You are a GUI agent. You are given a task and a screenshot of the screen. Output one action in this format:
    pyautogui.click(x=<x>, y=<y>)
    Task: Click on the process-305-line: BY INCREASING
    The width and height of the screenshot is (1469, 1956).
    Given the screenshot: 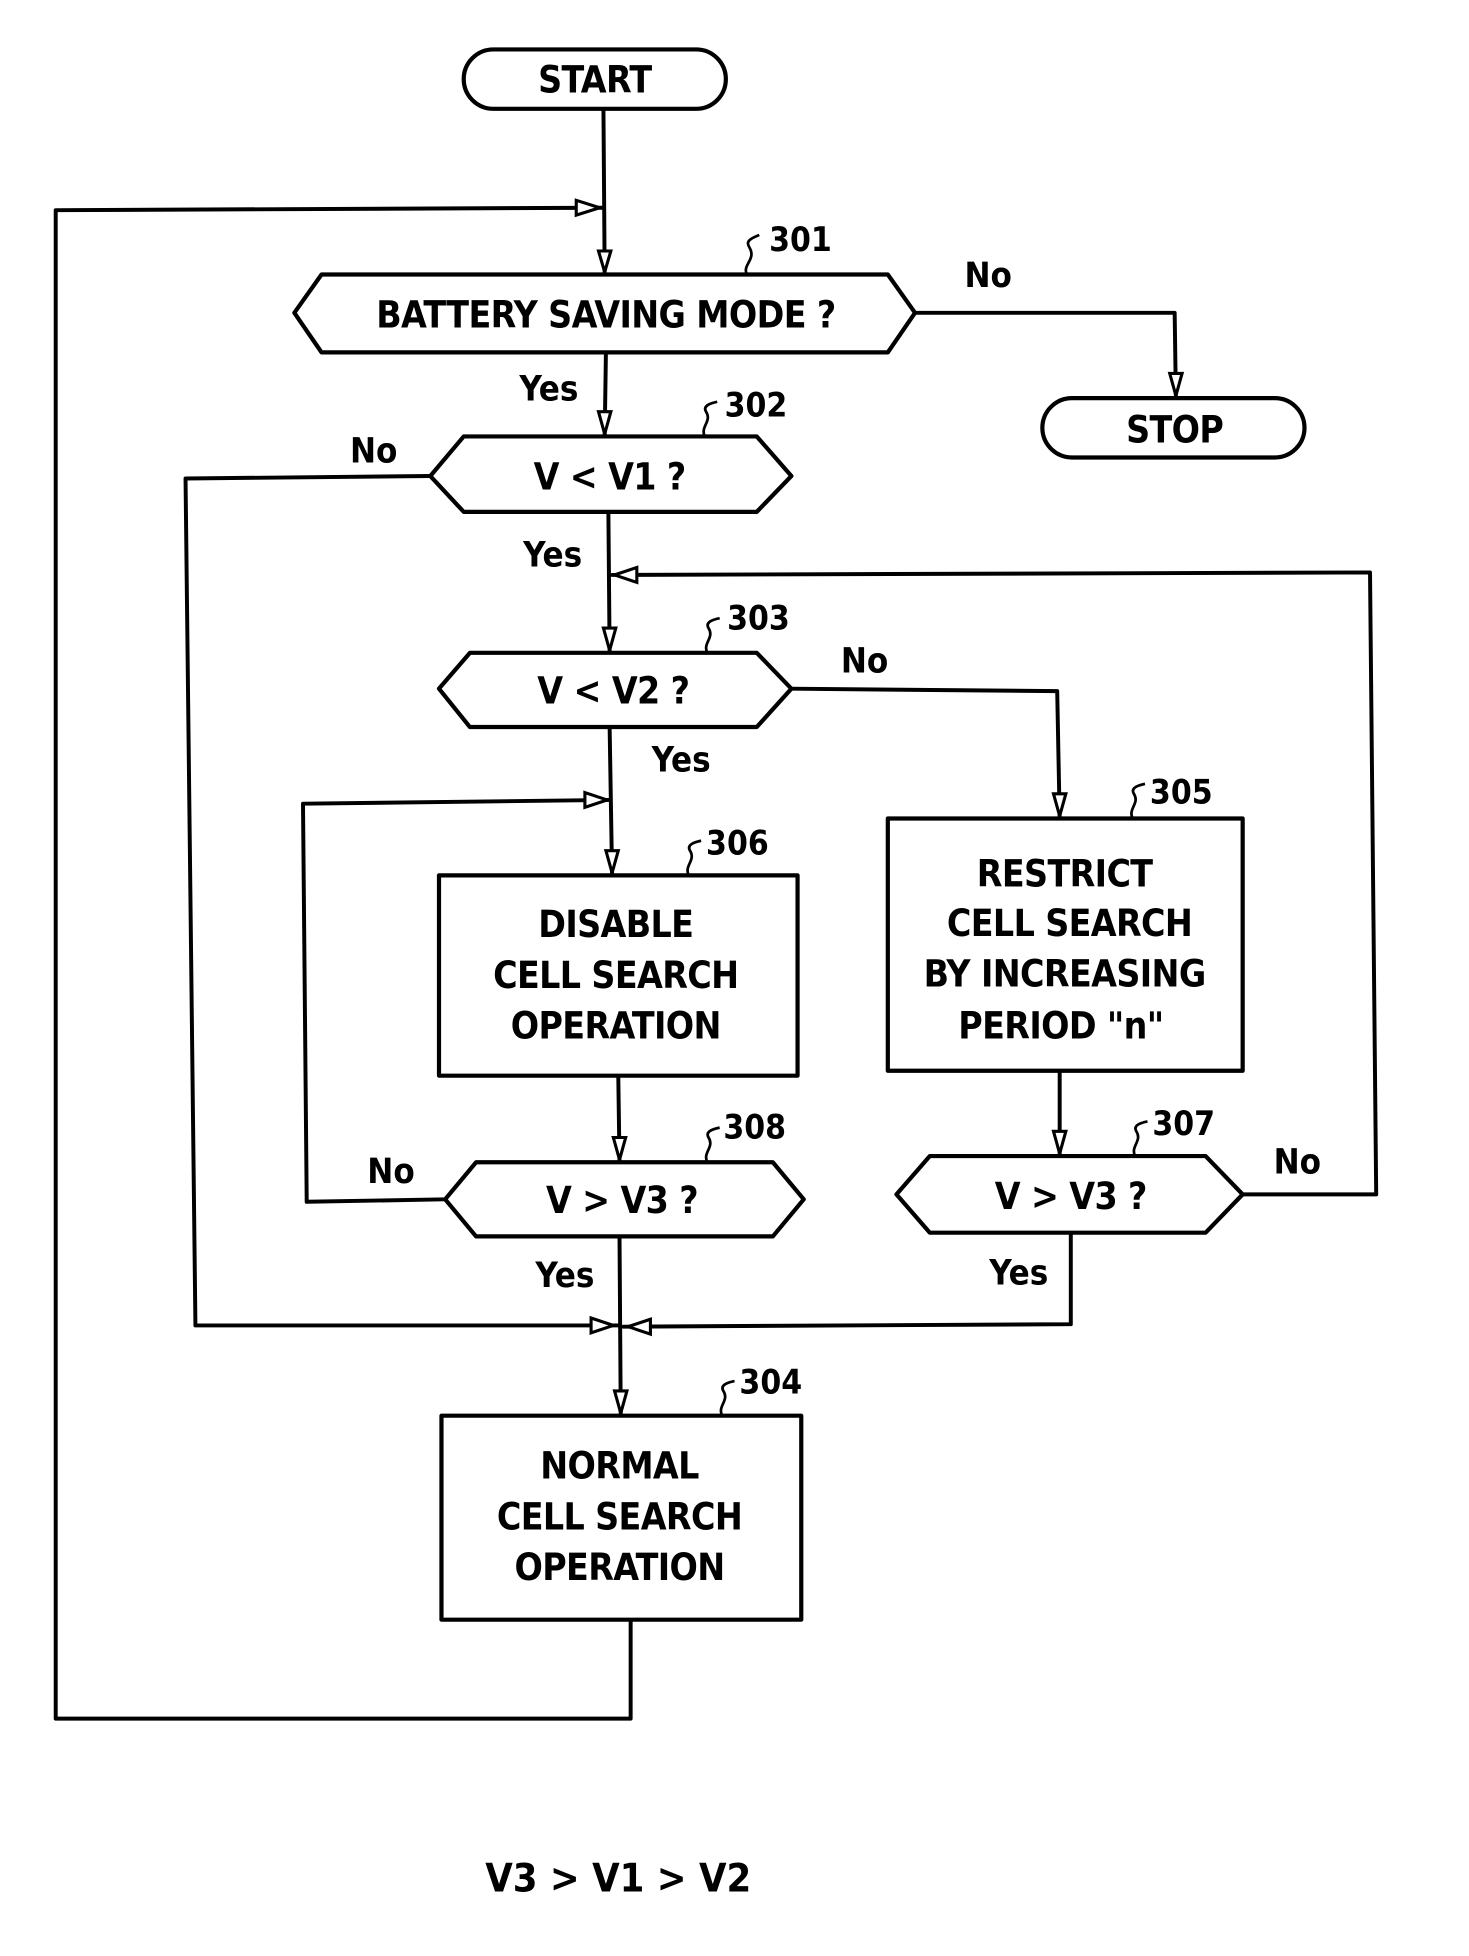 What is the action you would take?
    pyautogui.click(x=1065, y=974)
    